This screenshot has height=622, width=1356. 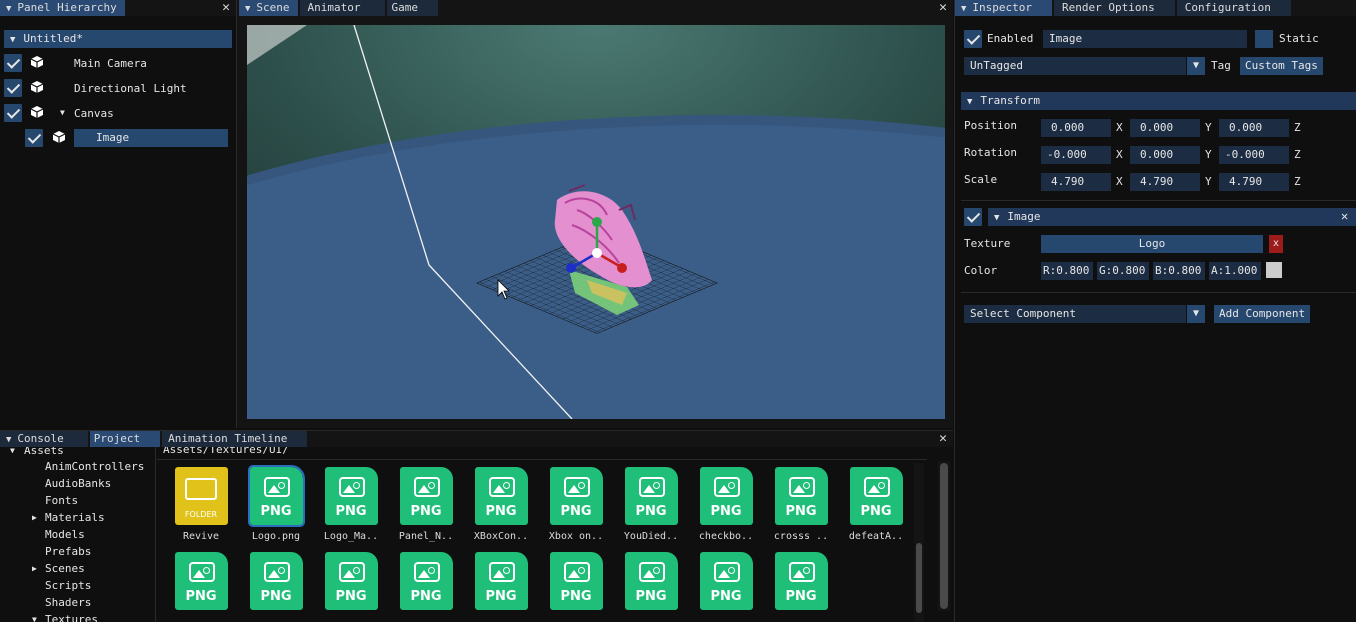 What do you see at coordinates (68, 603) in the screenshot?
I see `tree-item-shaders: Shaders` at bounding box center [68, 603].